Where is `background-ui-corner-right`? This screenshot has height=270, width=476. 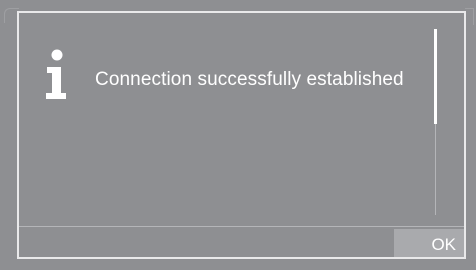 background-ui-corner-right is located at coordinates (469, 16).